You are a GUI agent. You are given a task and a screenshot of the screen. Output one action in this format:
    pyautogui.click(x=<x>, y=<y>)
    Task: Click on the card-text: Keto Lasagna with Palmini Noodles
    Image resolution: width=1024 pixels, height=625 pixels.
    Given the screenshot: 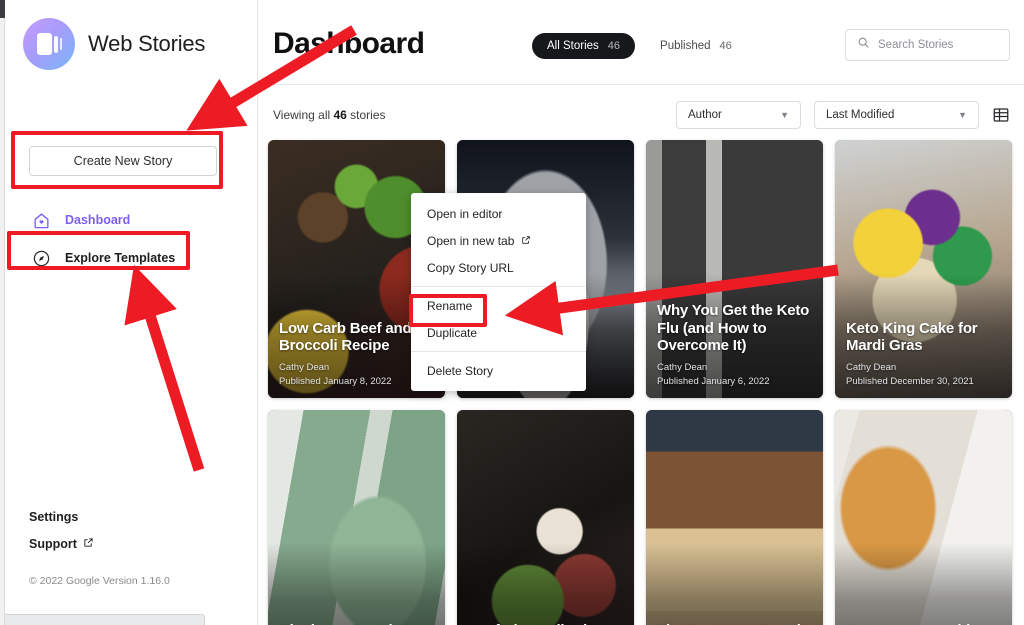 What is the action you would take?
    pyautogui.click(x=923, y=623)
    